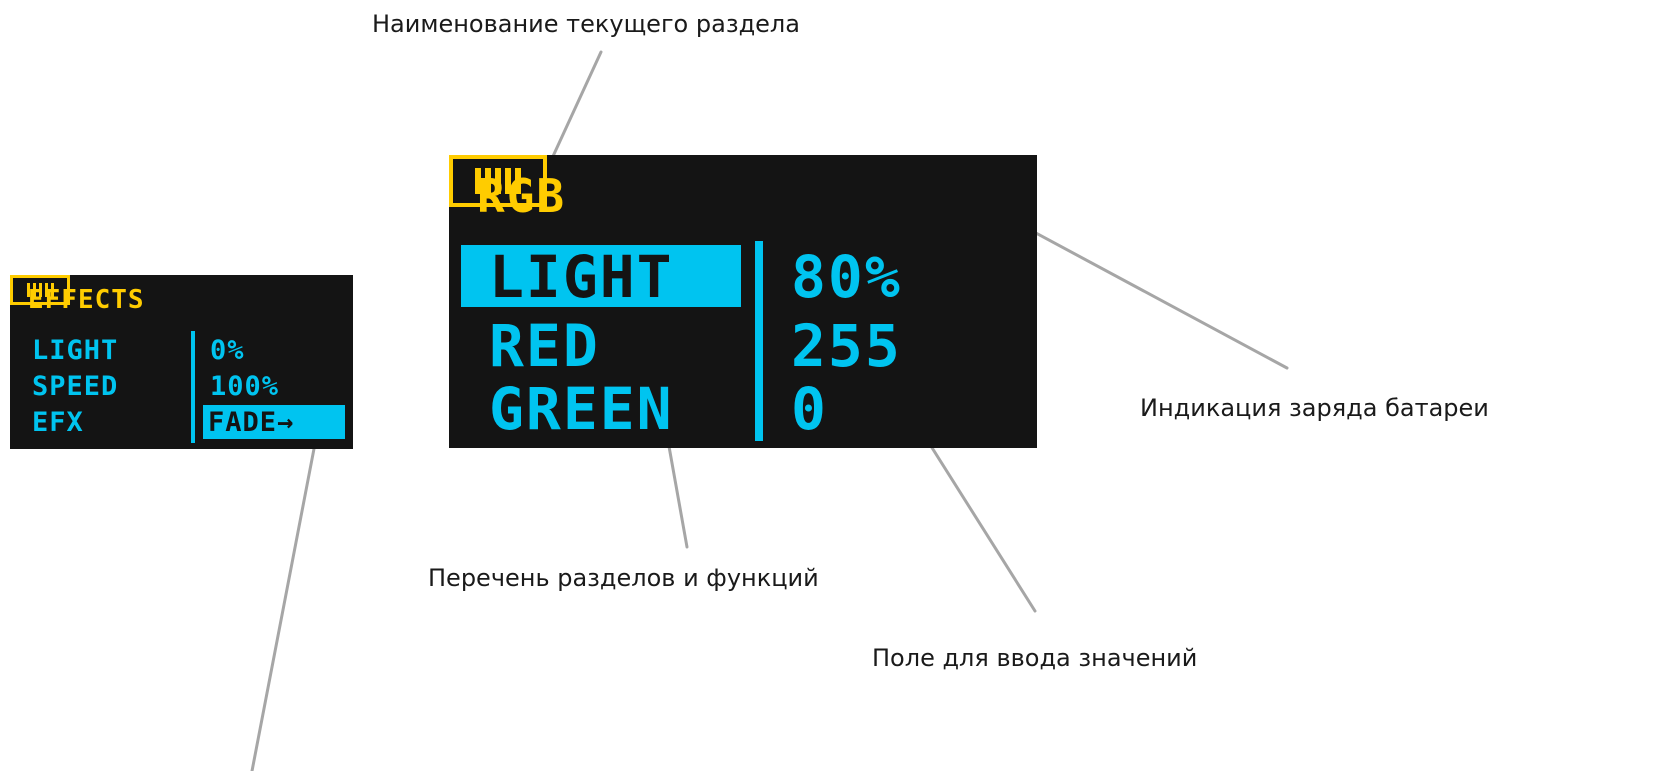 The image size is (1668, 771). Describe the element at coordinates (285, 598) in the screenshot. I see `leader-line-arrow-value` at that location.